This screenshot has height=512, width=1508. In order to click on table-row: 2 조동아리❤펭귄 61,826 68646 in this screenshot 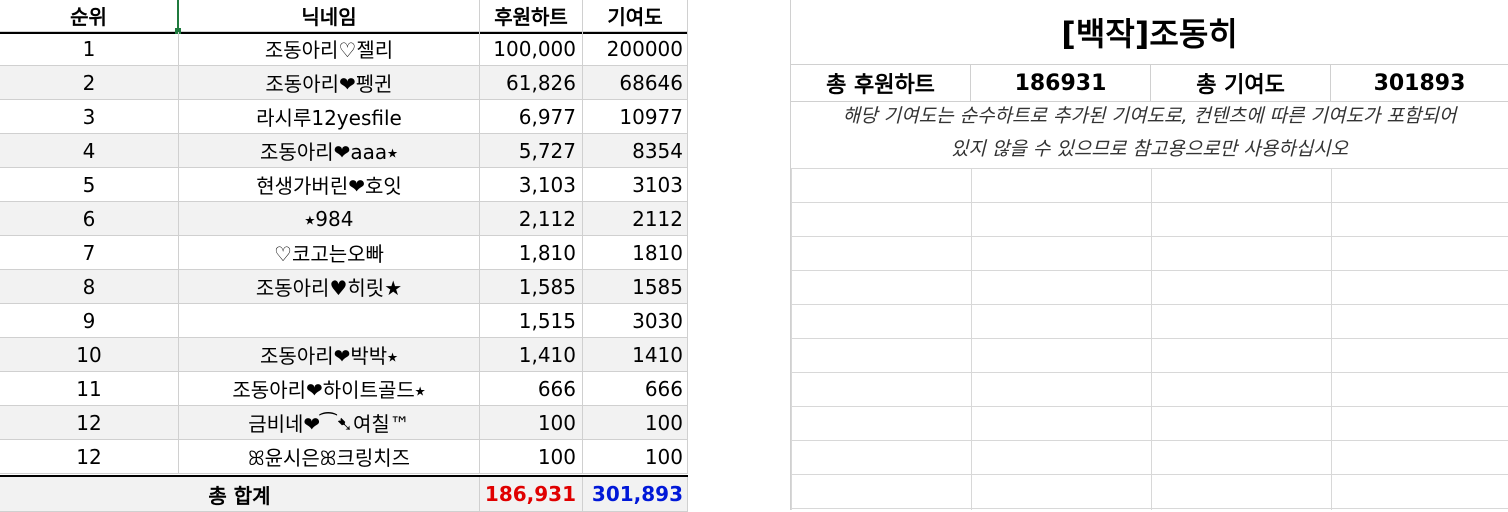, I will do `click(344, 83)`.